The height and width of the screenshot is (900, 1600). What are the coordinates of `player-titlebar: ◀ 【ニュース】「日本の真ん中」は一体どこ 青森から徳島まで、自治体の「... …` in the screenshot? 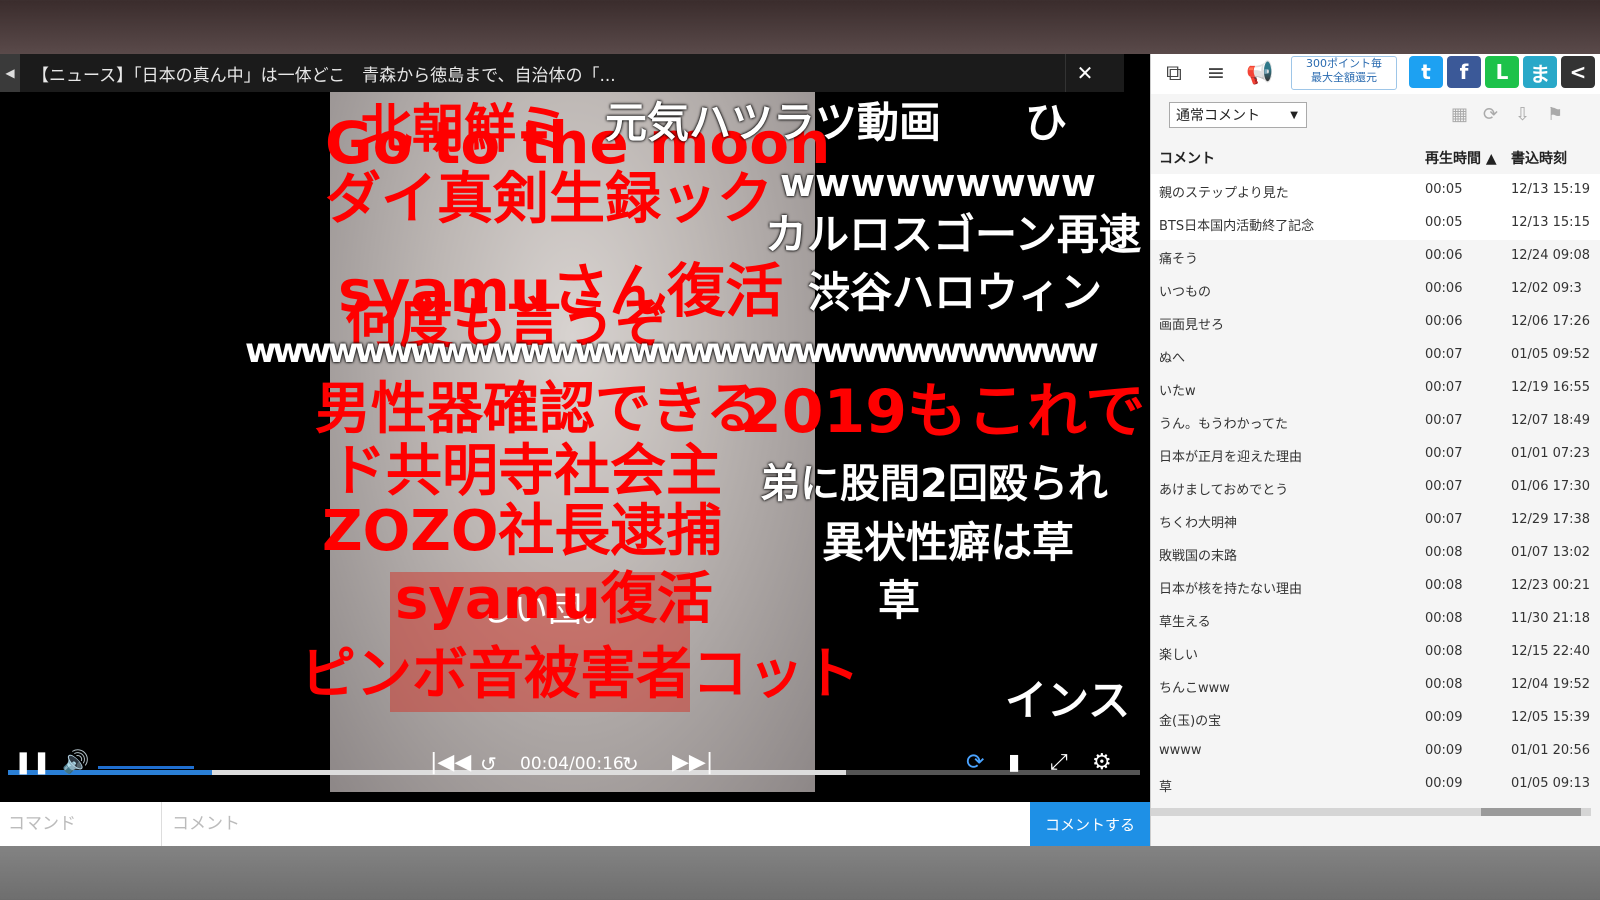 It's located at (562, 73).